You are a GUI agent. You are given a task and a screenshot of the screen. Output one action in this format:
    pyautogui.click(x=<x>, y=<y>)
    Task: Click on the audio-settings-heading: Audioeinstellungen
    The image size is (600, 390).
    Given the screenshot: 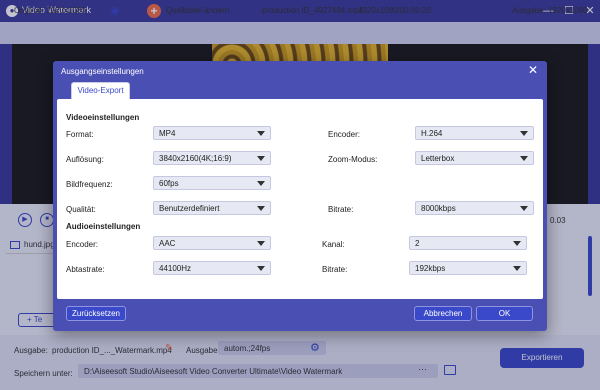 What is the action you would take?
    pyautogui.click(x=103, y=226)
    